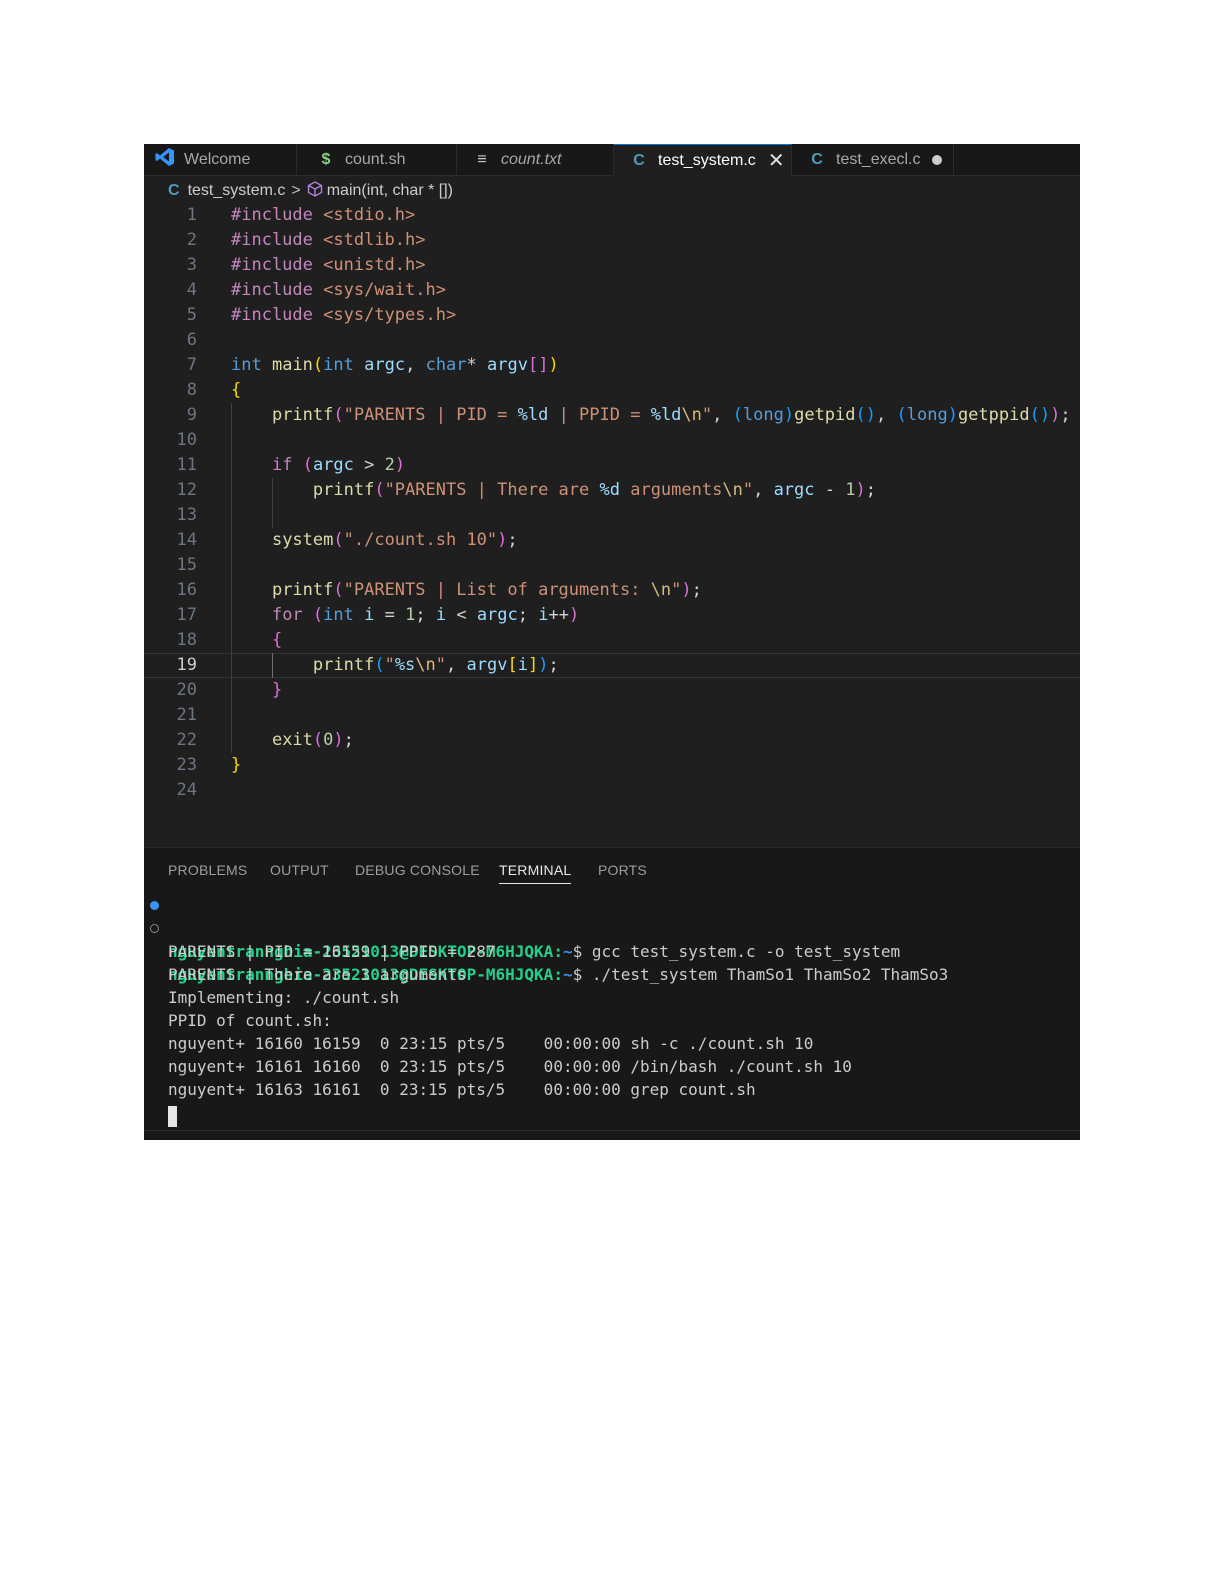  I want to click on tab-count-sh: $ count.sh, so click(377, 159).